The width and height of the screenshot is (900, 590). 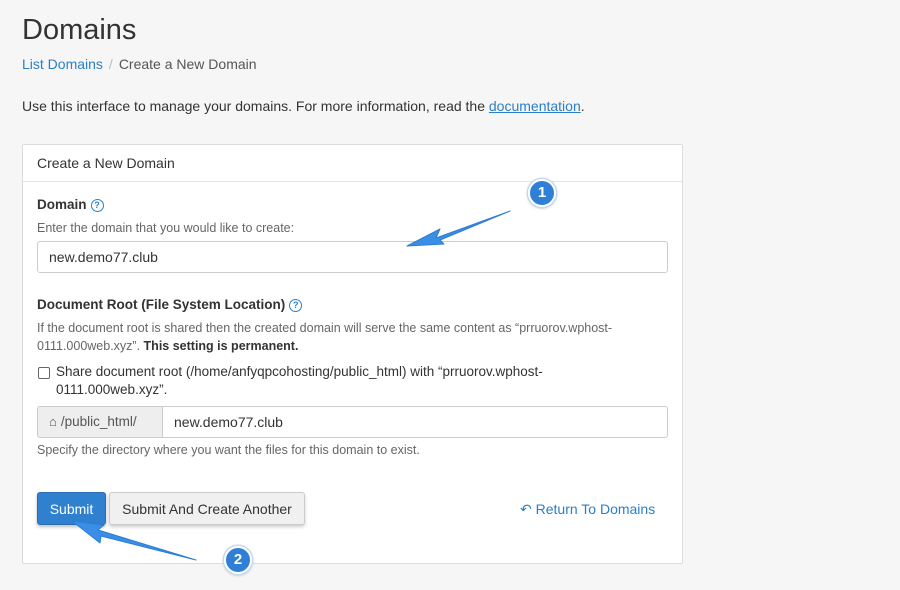 I want to click on intro-end: ., so click(x=582, y=106).